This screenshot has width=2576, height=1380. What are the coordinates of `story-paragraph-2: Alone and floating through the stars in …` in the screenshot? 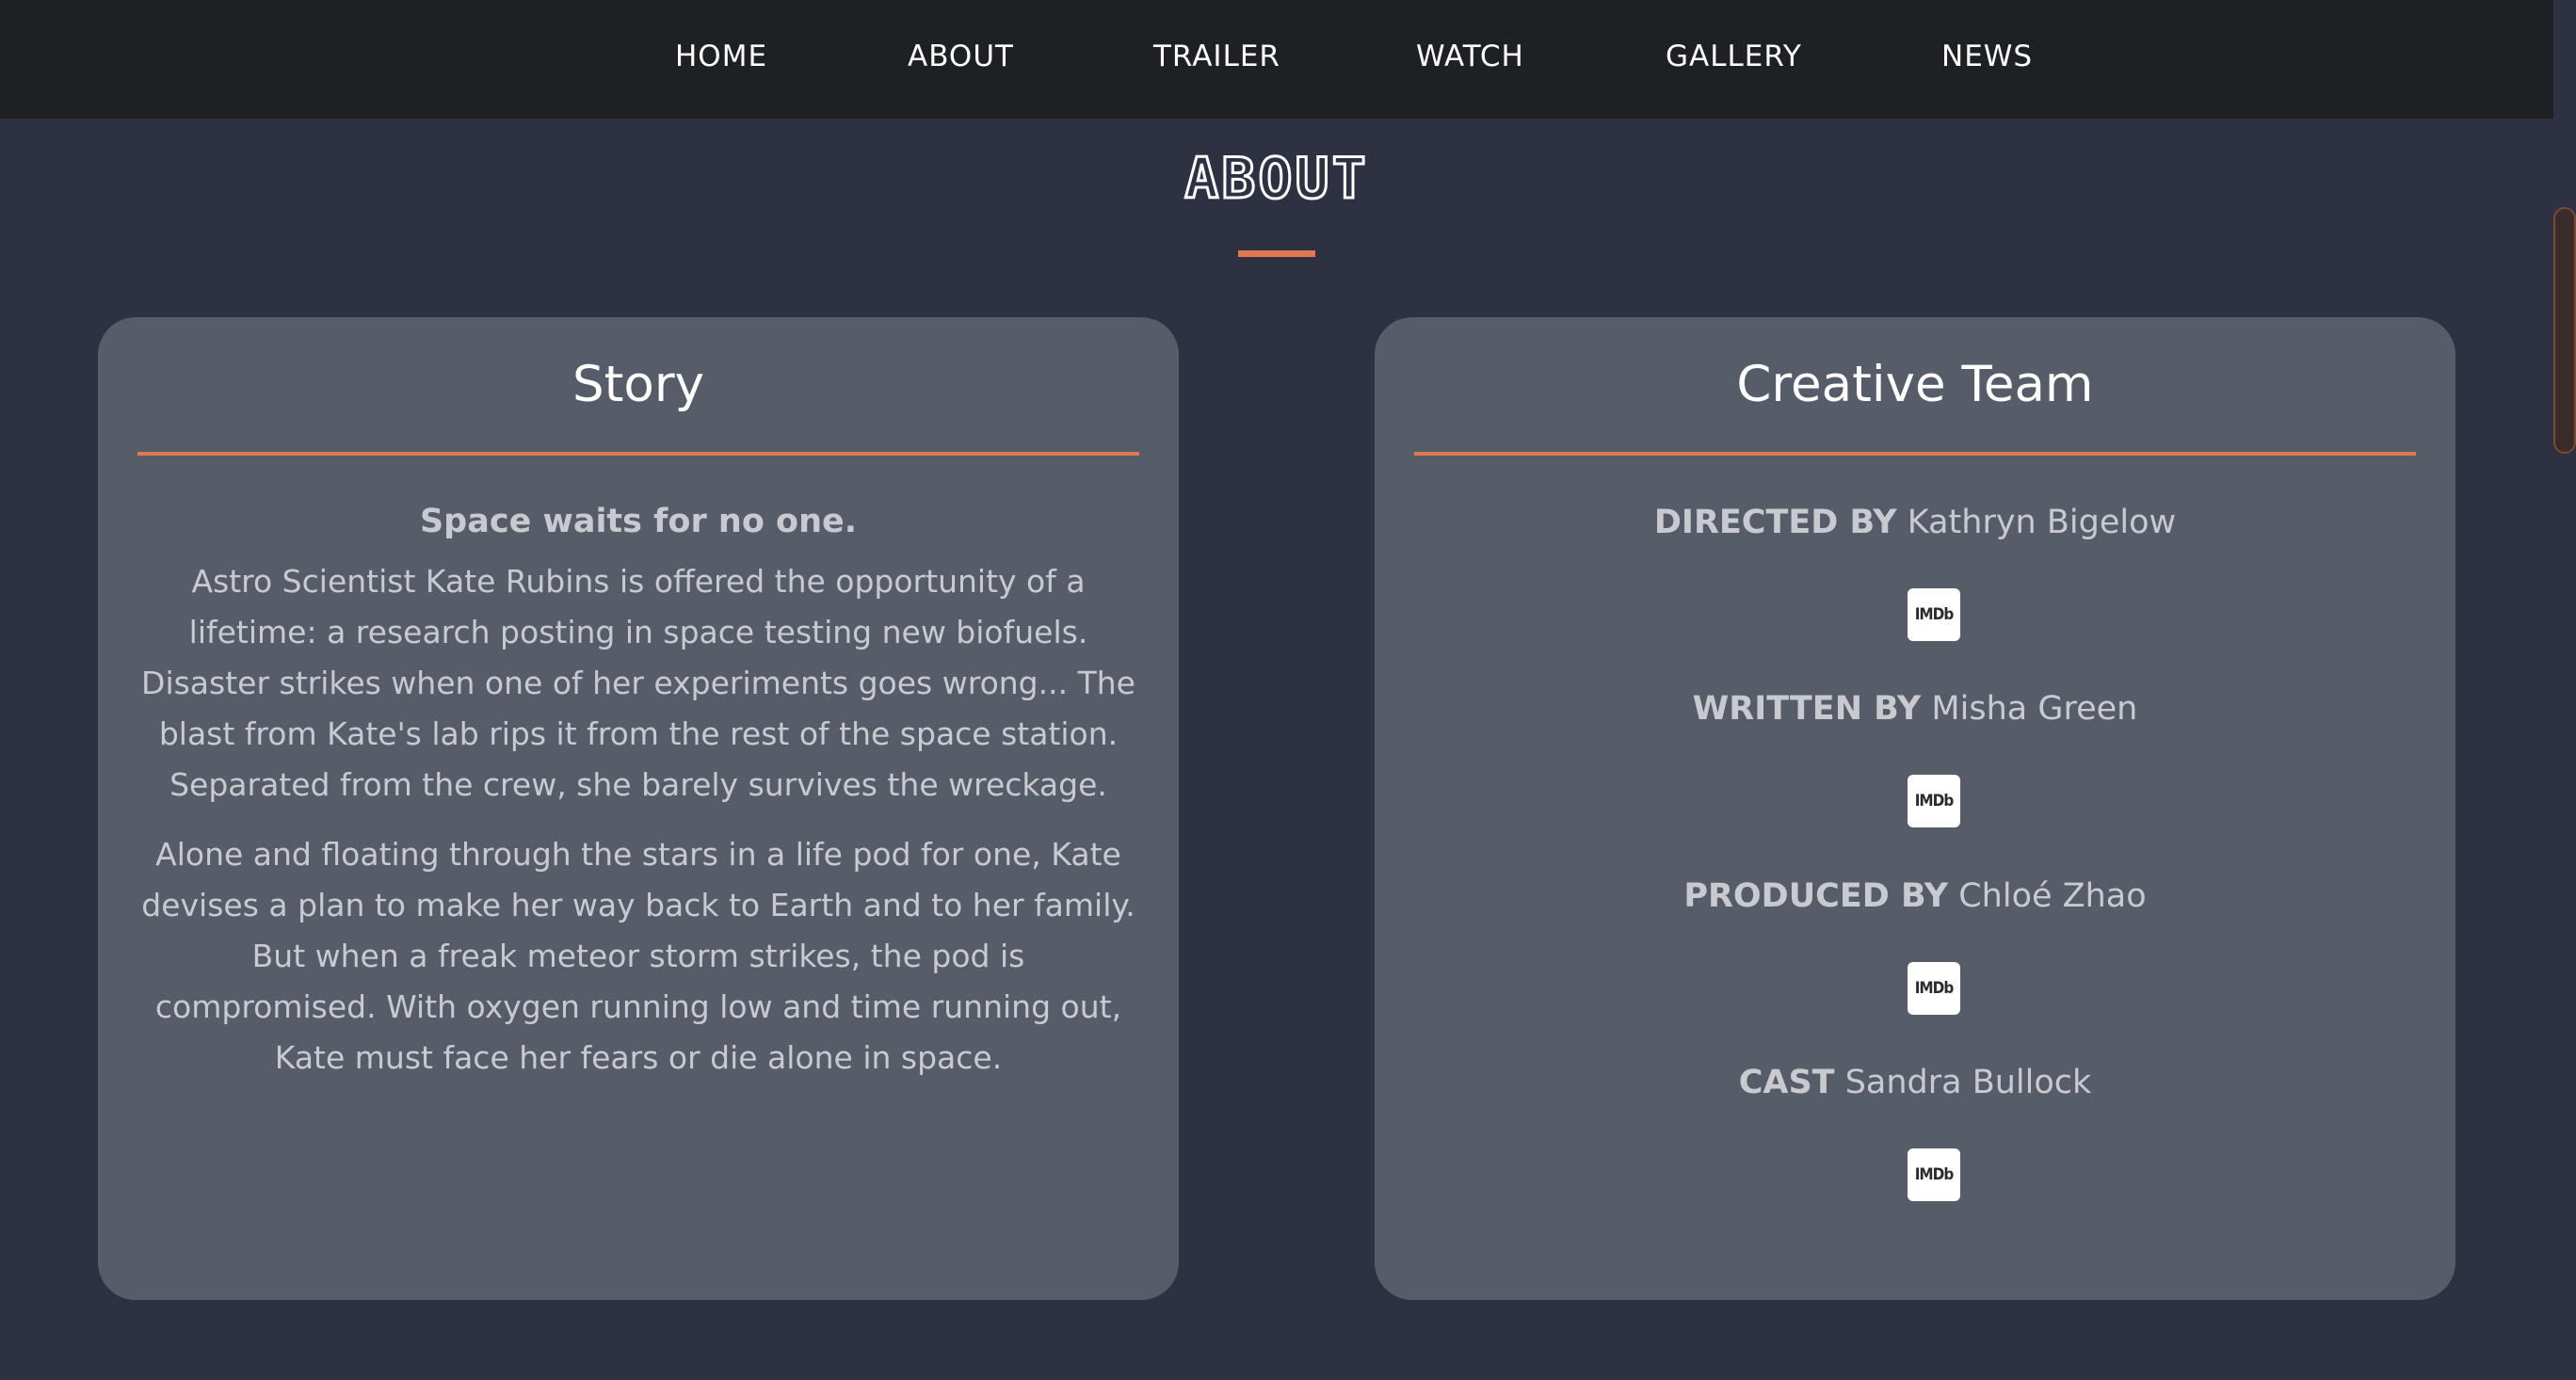 It's located at (638, 956).